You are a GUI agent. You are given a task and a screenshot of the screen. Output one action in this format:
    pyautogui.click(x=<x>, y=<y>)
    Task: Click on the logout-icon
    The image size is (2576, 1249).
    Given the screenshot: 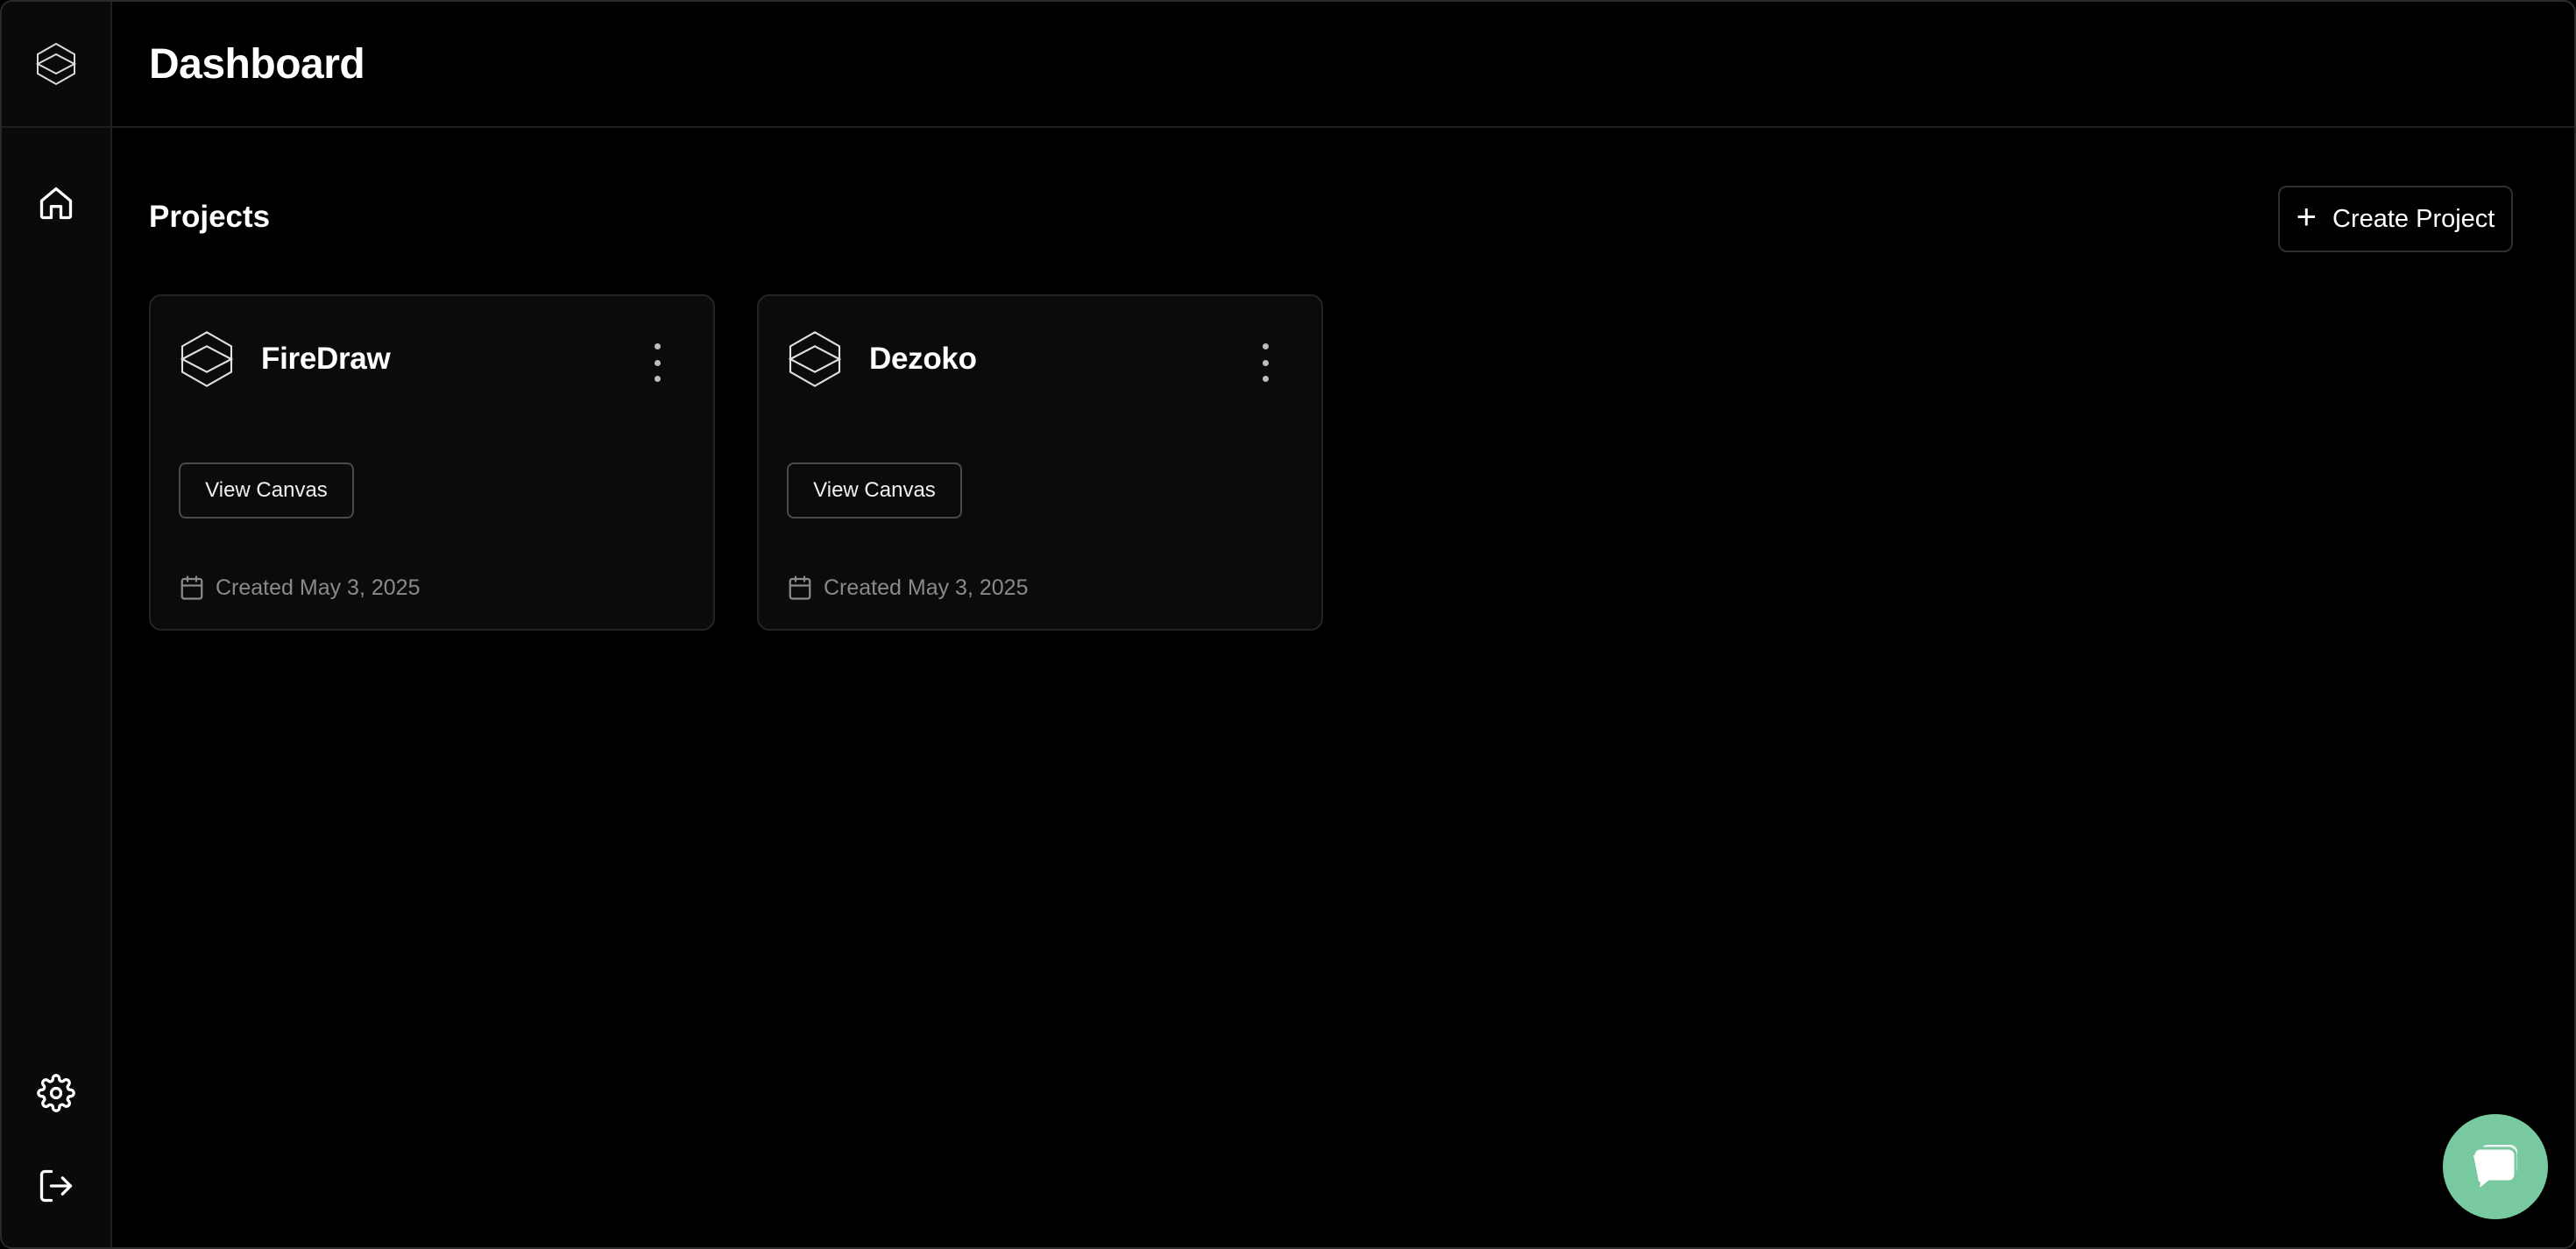 What is the action you would take?
    pyautogui.click(x=56, y=1186)
    